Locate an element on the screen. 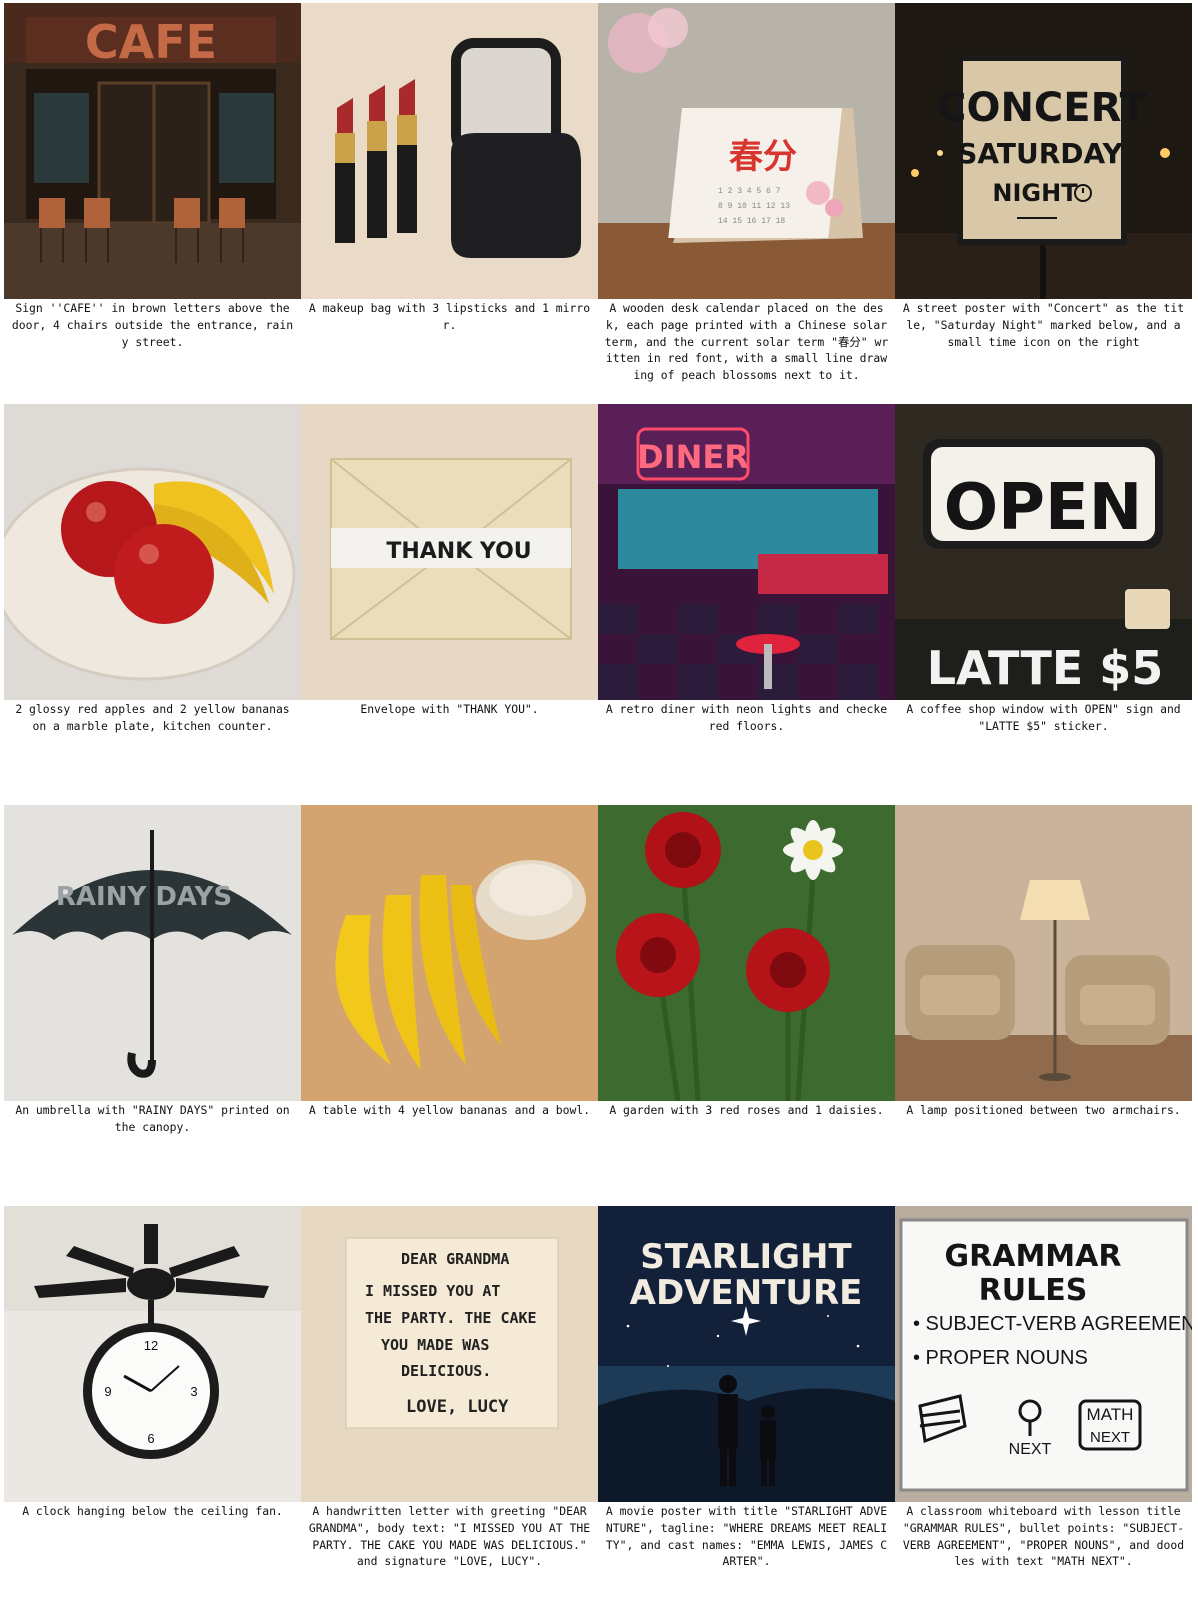 This screenshot has height=1607, width=1198. concert-title-text: CONCERT is located at coordinates (1042, 108).